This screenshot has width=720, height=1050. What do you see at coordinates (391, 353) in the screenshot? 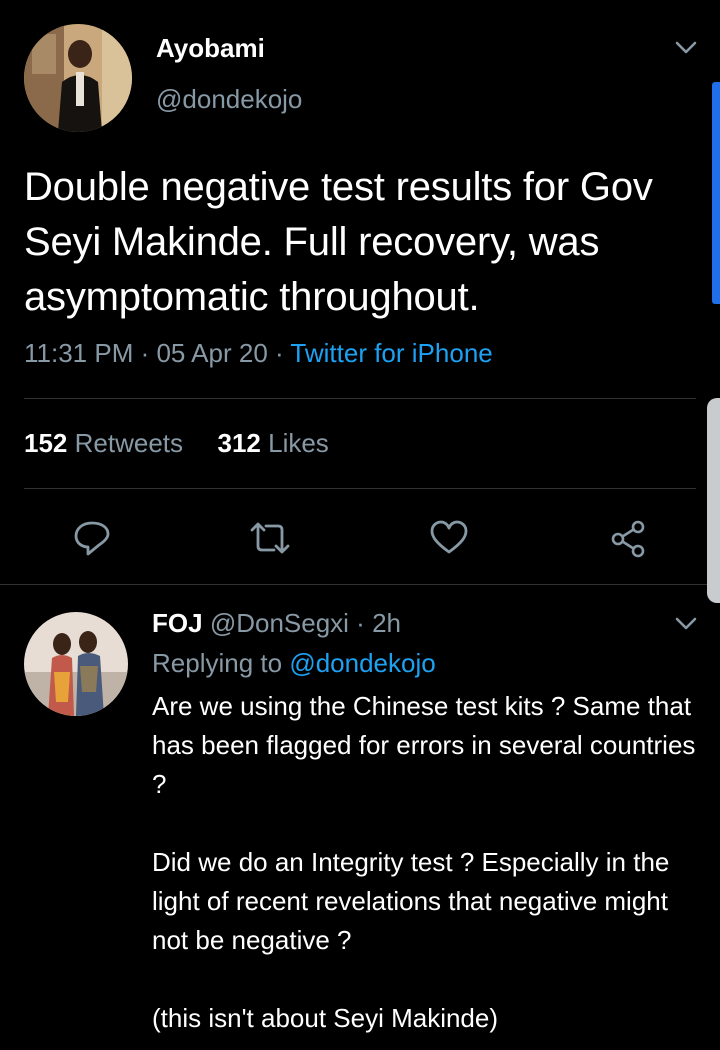
I see `tweet-source-link: Twitter for iPhone` at bounding box center [391, 353].